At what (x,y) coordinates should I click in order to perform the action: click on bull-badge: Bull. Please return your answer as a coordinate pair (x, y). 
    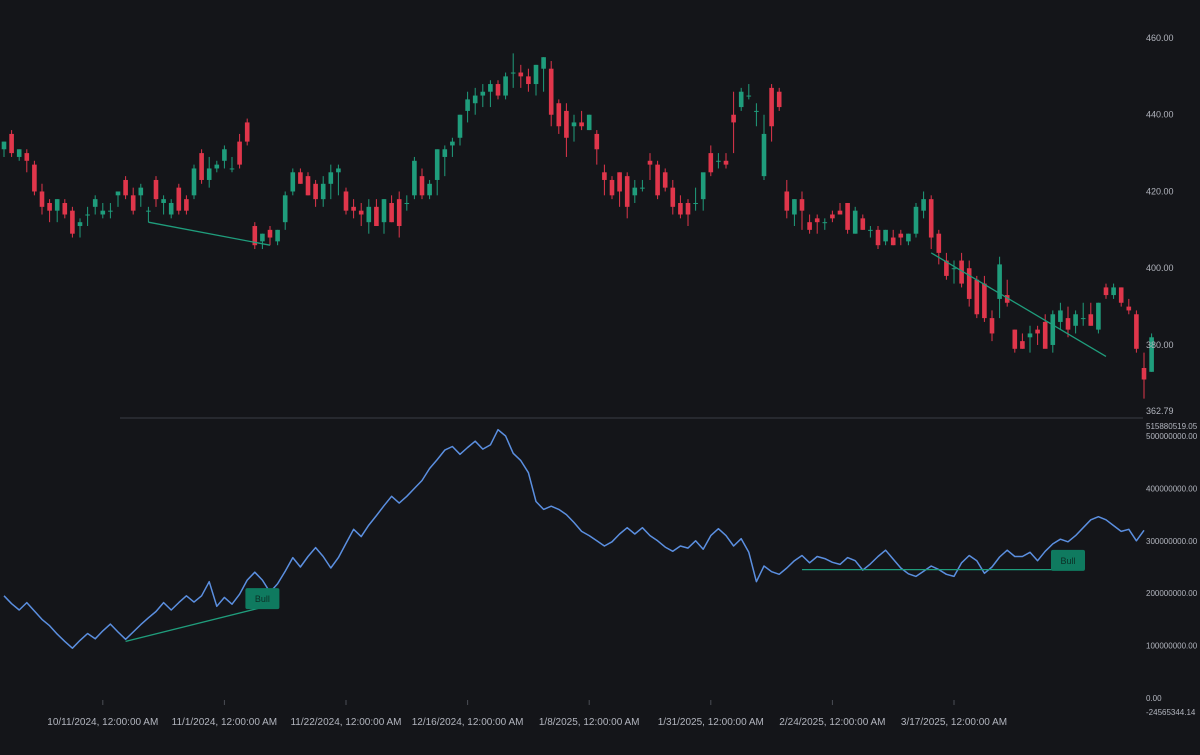
    Looking at the image, I should click on (1068, 560).